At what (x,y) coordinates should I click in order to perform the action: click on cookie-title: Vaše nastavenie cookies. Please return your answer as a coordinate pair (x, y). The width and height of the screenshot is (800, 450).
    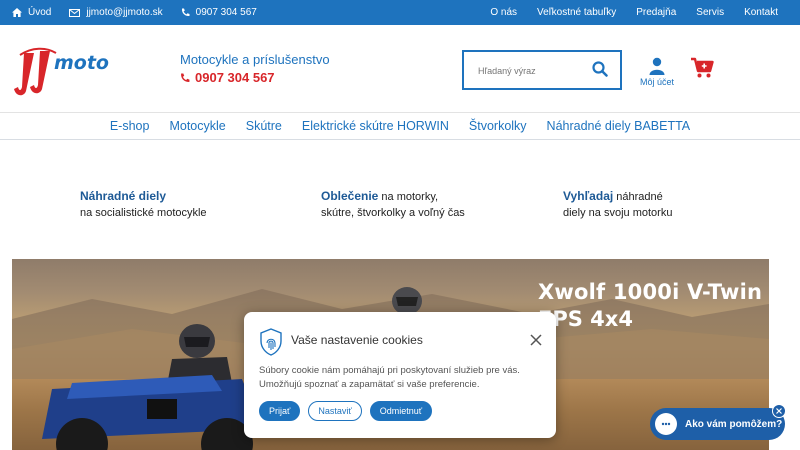
    Looking at the image, I should click on (357, 340).